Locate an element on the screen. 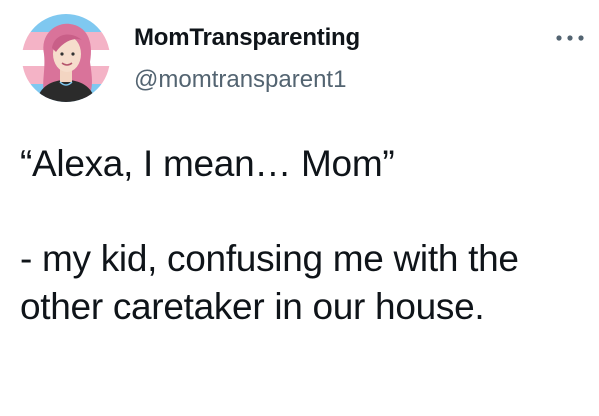  avatar-illustration is located at coordinates (66, 58).